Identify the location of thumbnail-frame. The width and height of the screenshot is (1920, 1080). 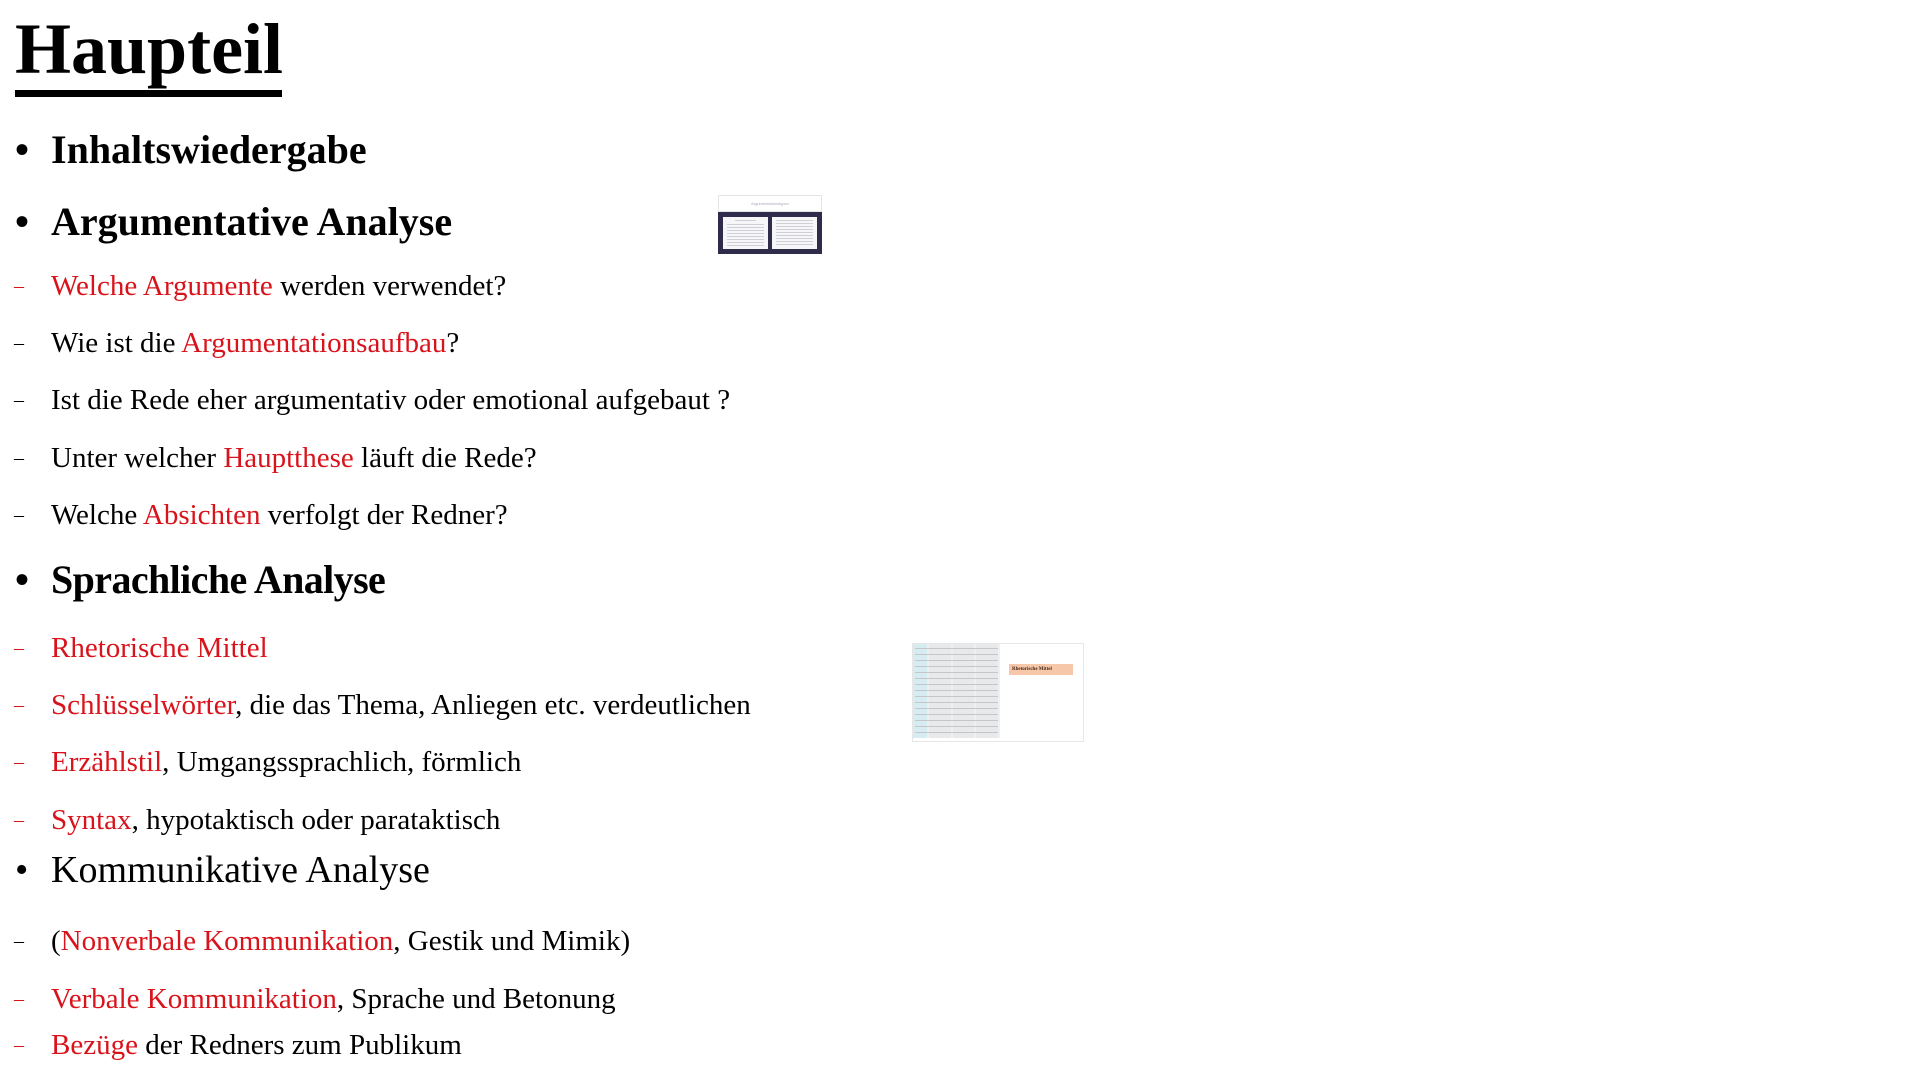
(770, 233).